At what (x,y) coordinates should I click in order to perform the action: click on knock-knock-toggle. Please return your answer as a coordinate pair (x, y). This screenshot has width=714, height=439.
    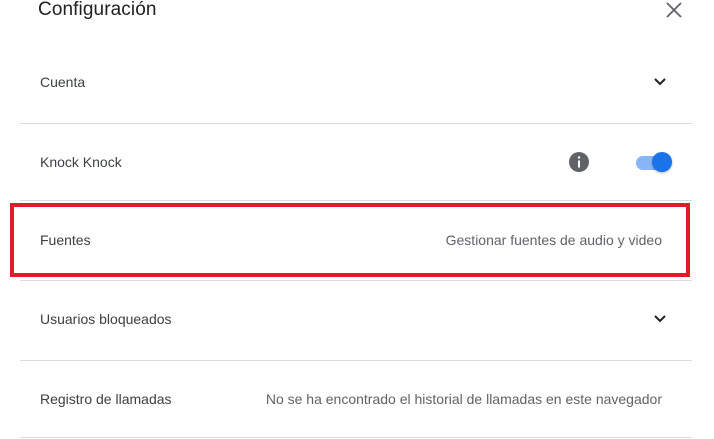
    Looking at the image, I should click on (654, 162).